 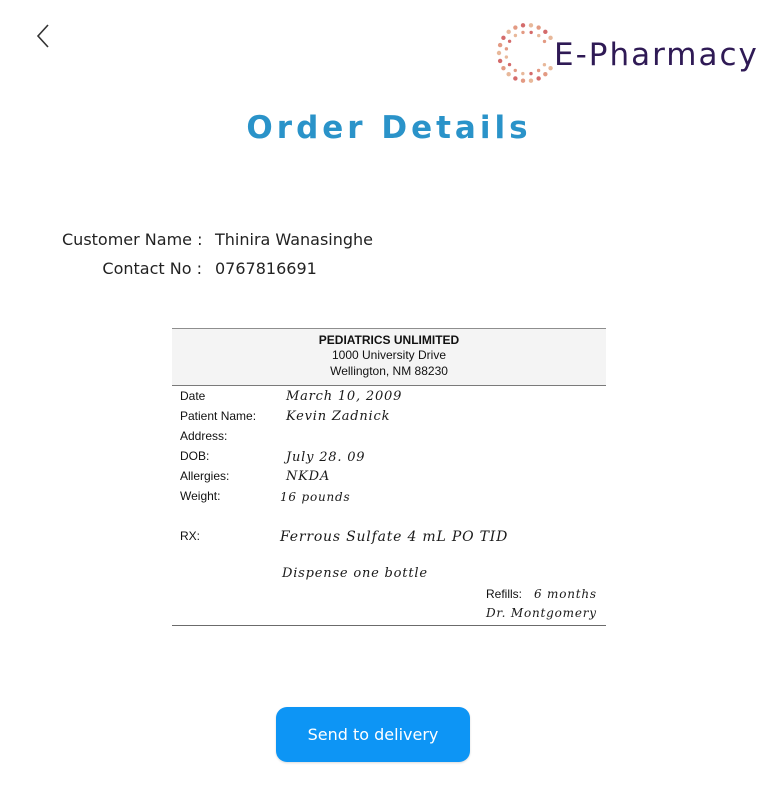 I want to click on doctor-signature: Dr. Montgomery, so click(x=541, y=613).